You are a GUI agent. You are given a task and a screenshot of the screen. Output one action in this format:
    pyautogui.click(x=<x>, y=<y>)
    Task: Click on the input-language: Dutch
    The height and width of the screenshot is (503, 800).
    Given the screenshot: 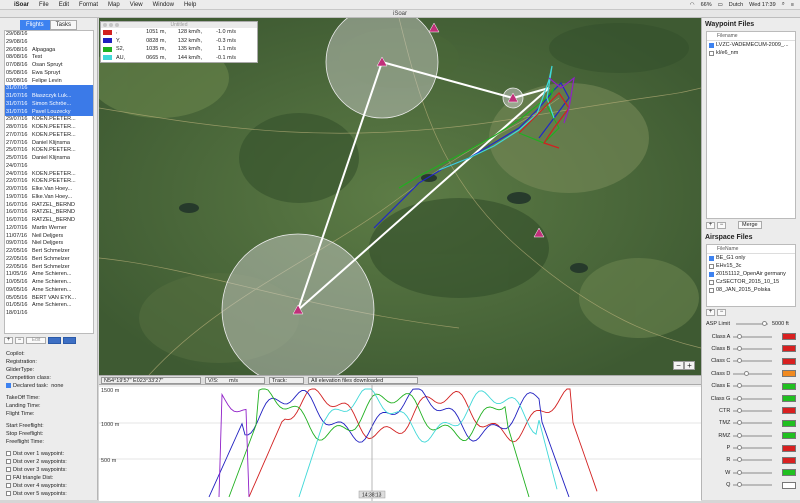 What is the action you would take?
    pyautogui.click(x=736, y=5)
    